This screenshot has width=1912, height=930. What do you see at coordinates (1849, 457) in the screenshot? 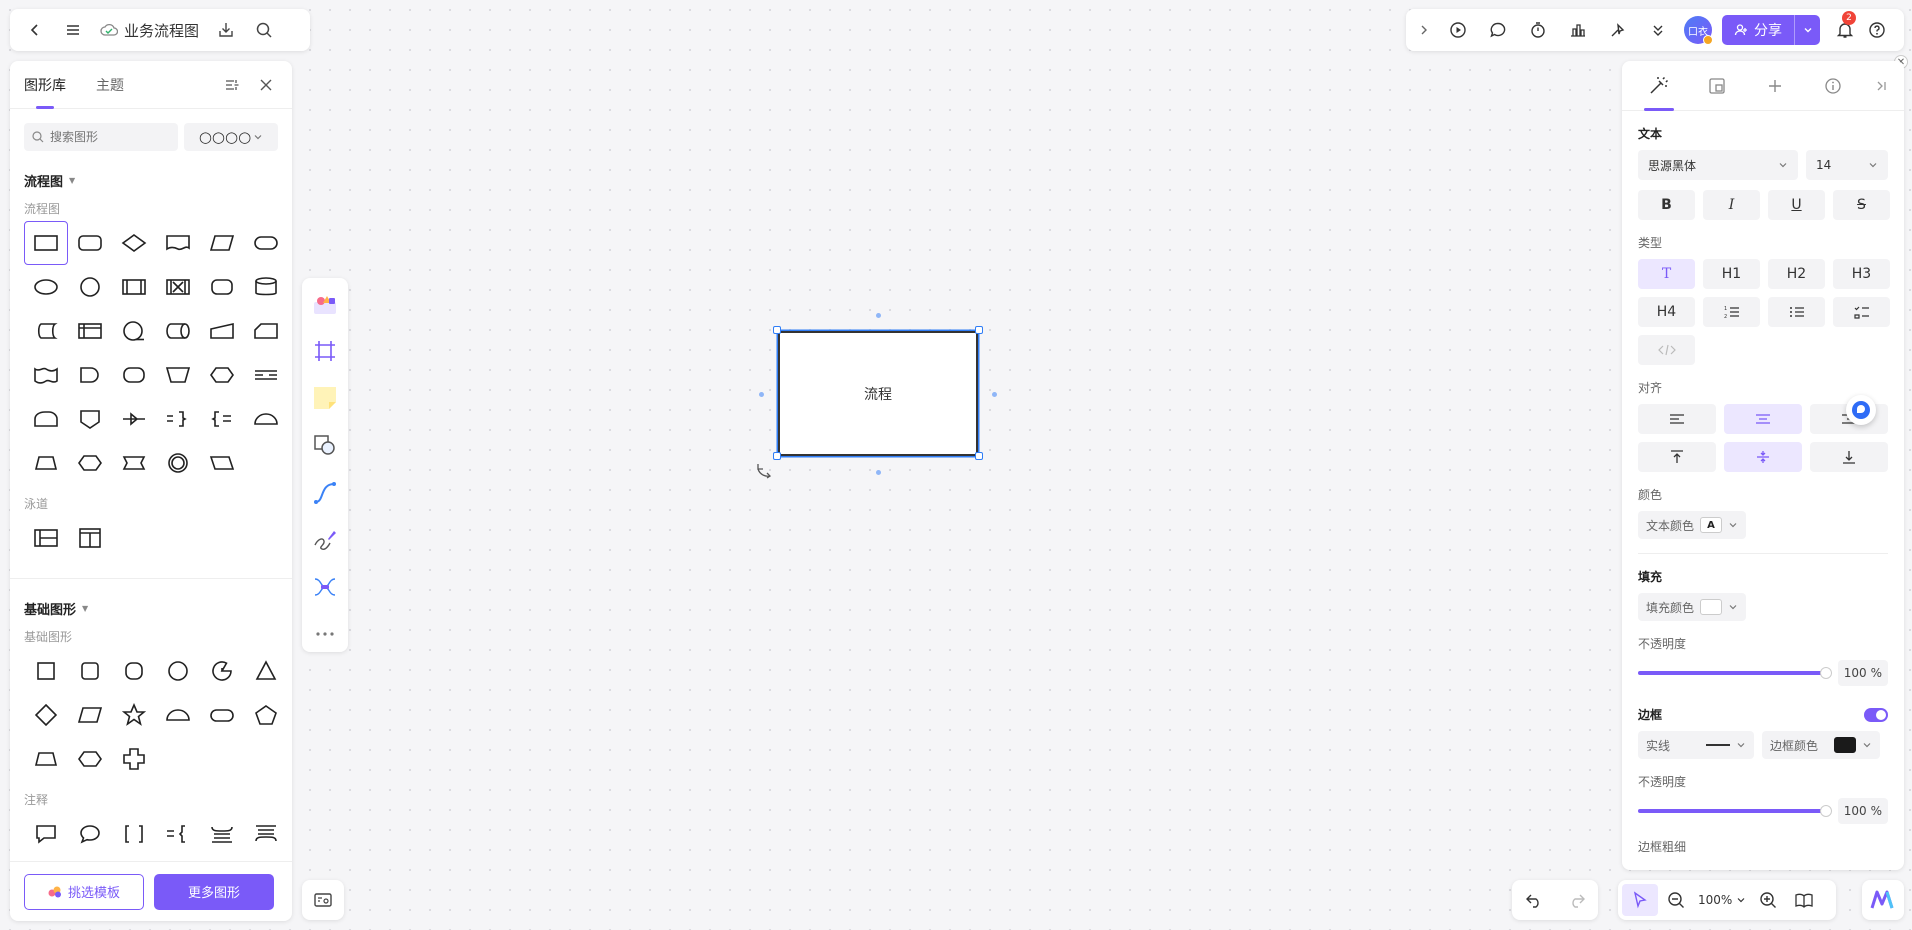
I see `align-bottom-icon` at bounding box center [1849, 457].